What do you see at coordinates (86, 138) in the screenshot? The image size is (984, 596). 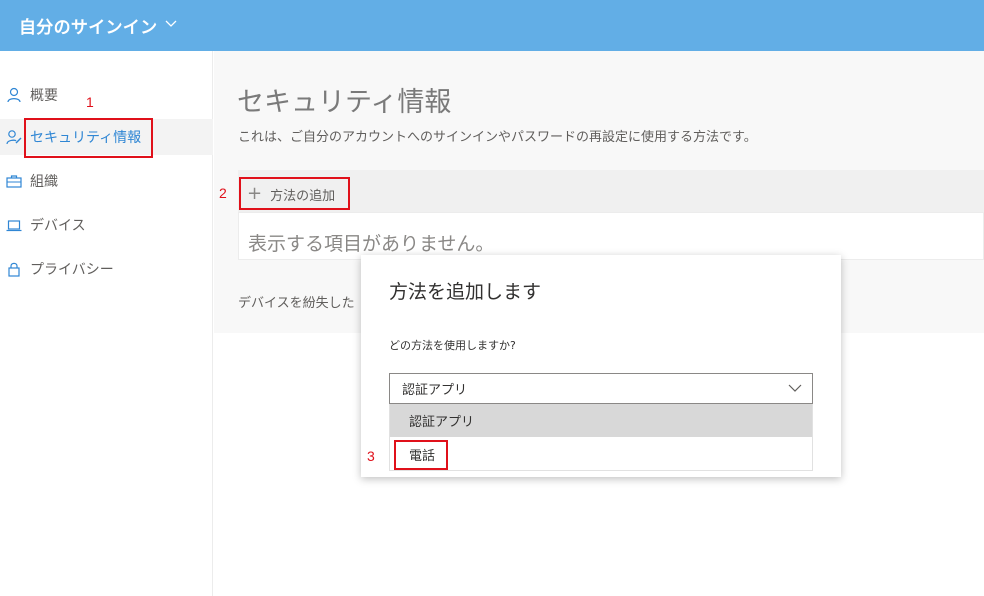 I see `sidebar-item-label: セキュリティ情報` at bounding box center [86, 138].